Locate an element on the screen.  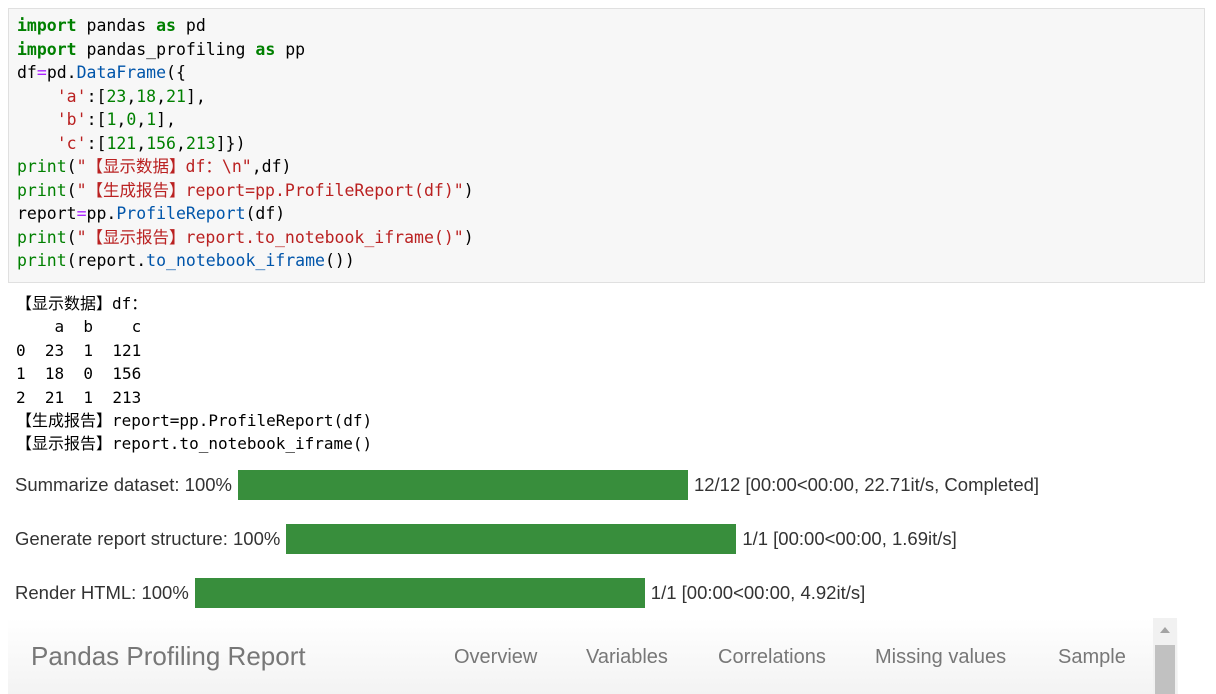
string-literal: 'b' is located at coordinates (71, 119).